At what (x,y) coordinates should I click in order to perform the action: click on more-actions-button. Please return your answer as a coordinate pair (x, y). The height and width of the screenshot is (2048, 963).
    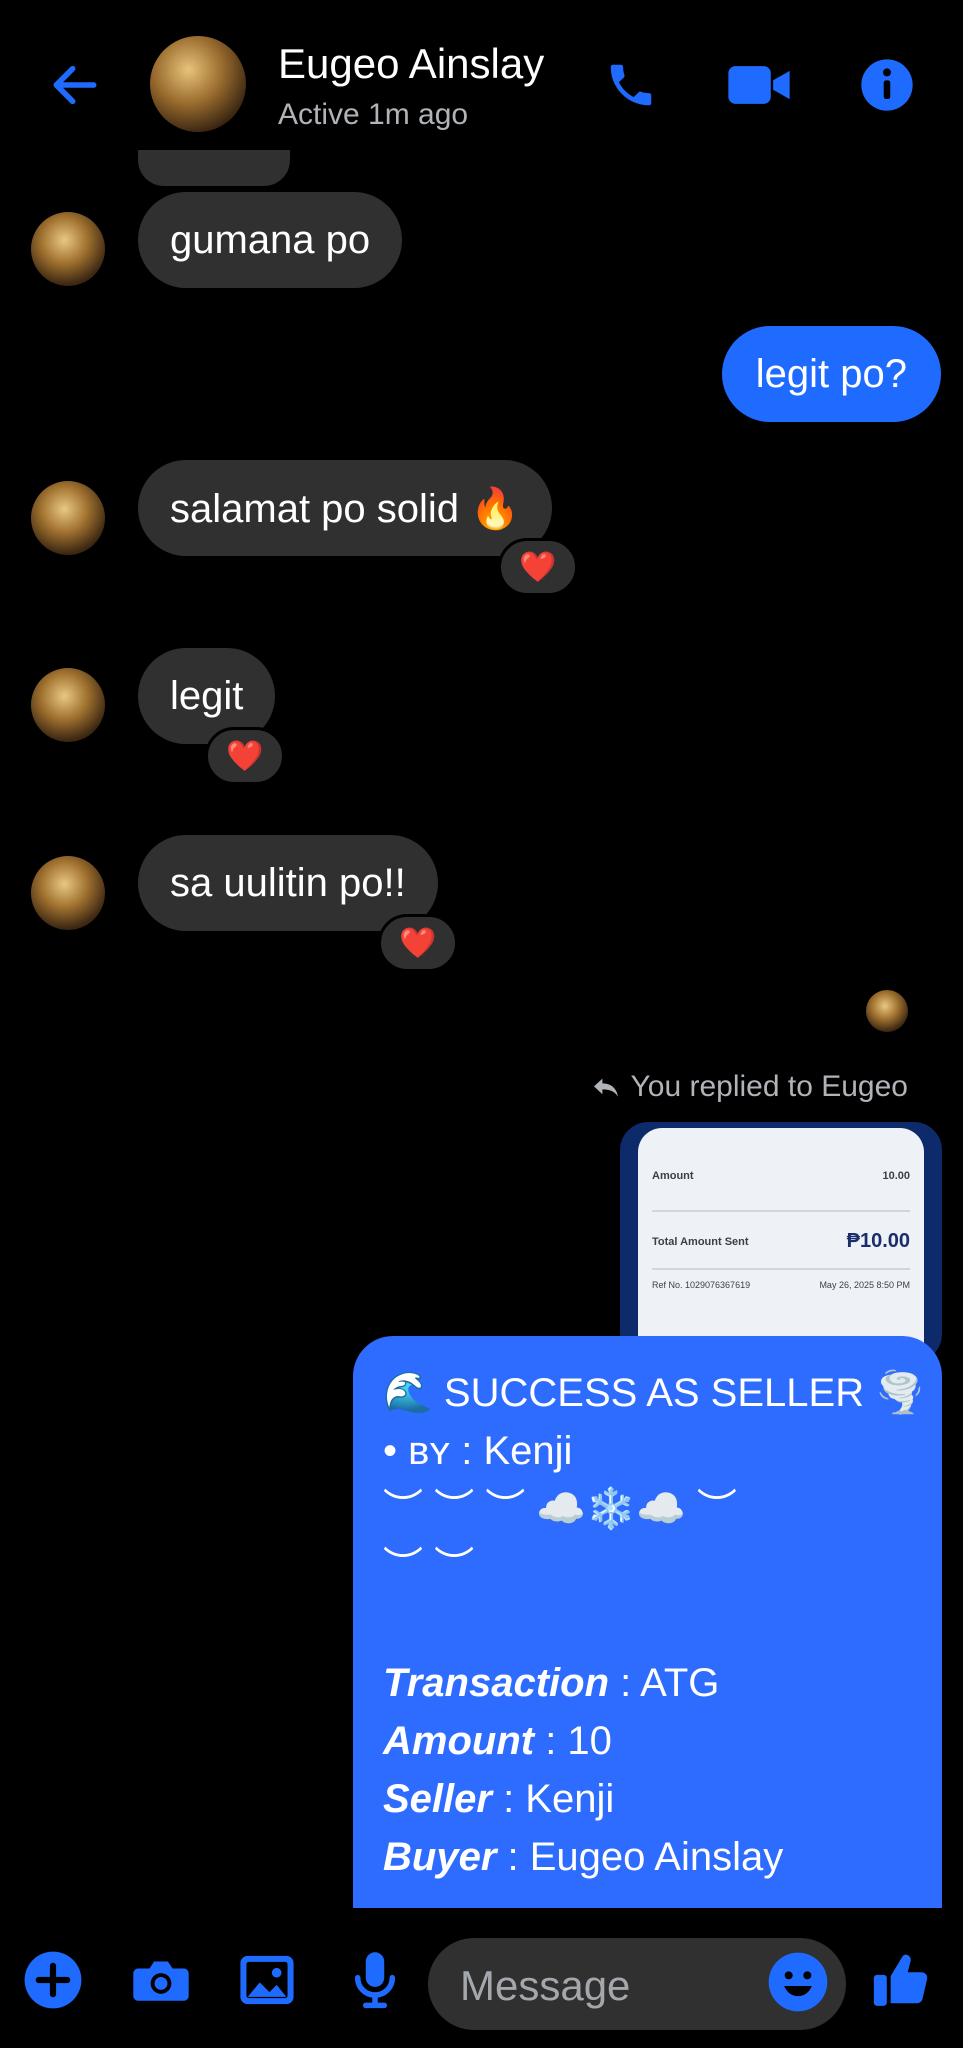
    Looking at the image, I should click on (53, 1980).